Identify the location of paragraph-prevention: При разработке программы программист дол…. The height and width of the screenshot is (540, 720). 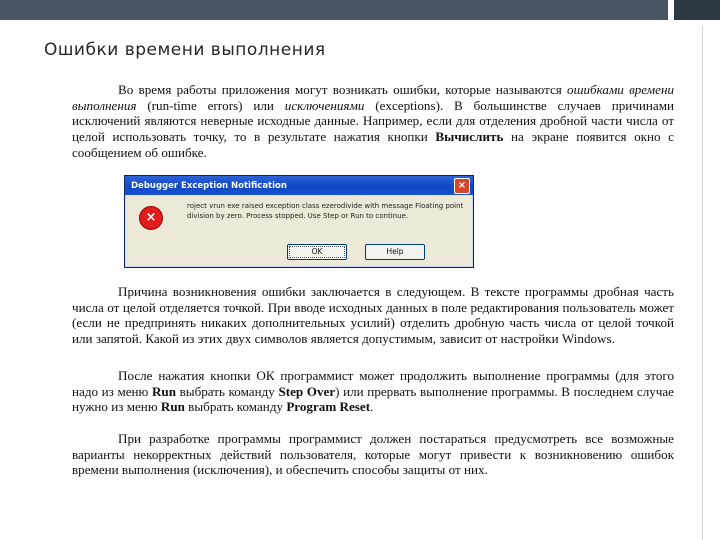
(373, 454).